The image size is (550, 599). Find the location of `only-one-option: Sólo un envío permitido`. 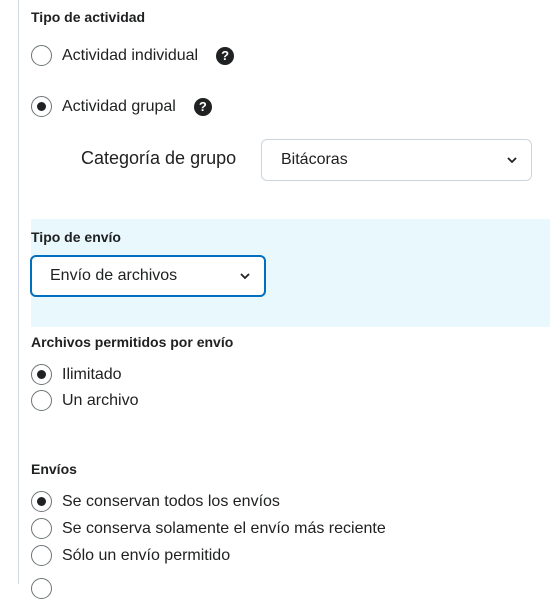

only-one-option: Sólo un envío permitido is located at coordinates (130, 555).